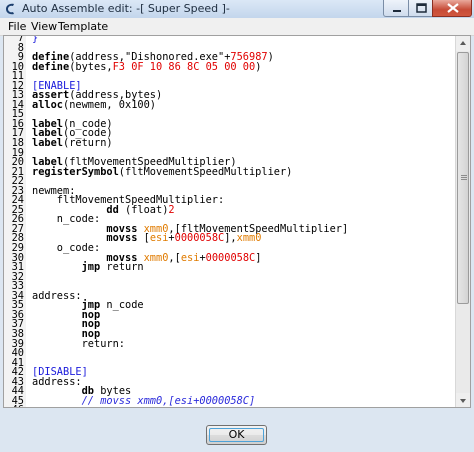 The width and height of the screenshot is (474, 452). What do you see at coordinates (44, 26) in the screenshot?
I see `menu-view: View` at bounding box center [44, 26].